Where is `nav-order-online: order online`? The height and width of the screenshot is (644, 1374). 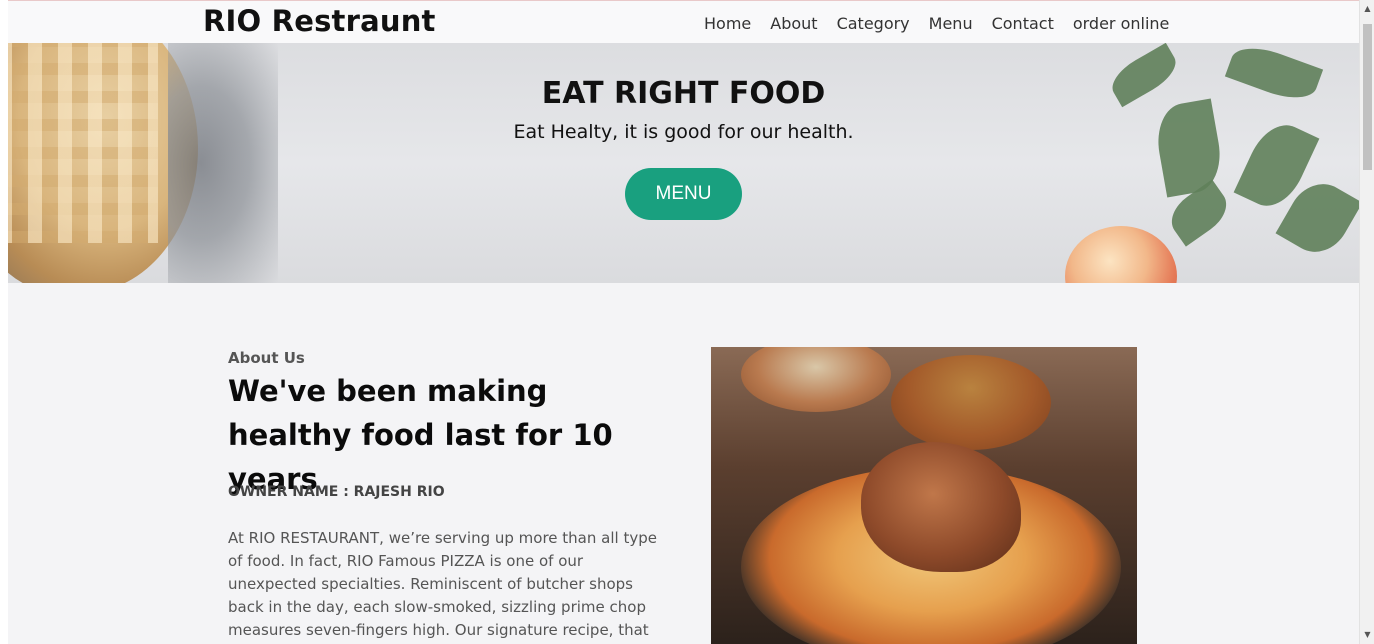
nav-order-online: order online is located at coordinates (1121, 23).